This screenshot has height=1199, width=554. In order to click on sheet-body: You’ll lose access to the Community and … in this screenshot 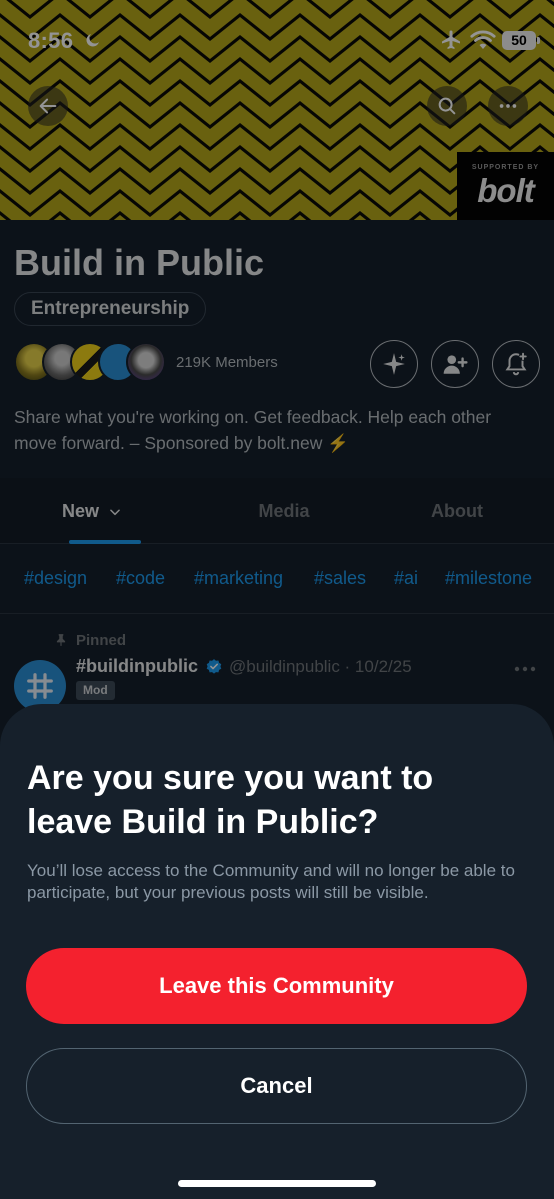, I will do `click(271, 881)`.